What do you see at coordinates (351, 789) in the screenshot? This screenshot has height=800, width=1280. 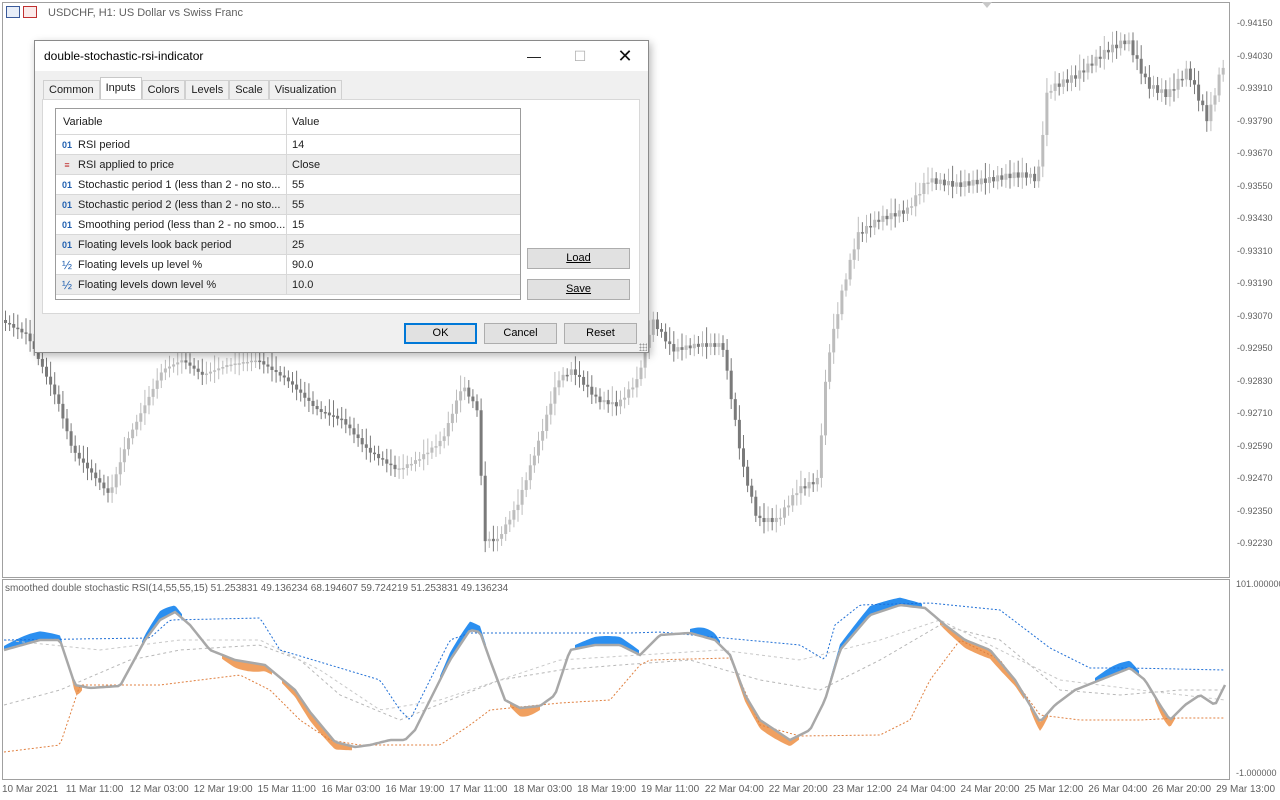 I see `time-label: 16 Mar 03:00` at bounding box center [351, 789].